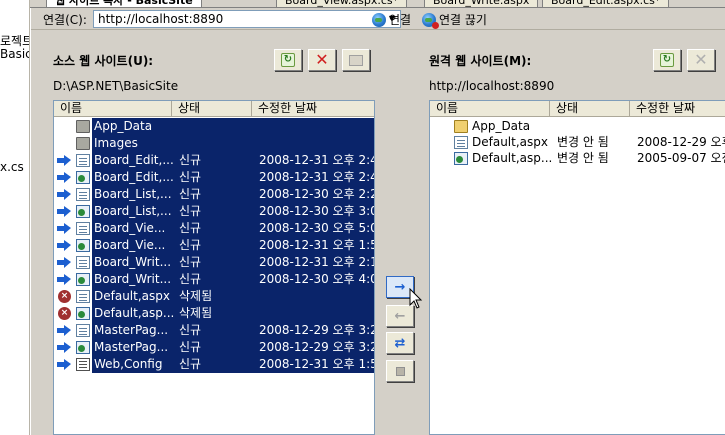 The image size is (725, 435). I want to click on source-folder-up-button, so click(356, 60).